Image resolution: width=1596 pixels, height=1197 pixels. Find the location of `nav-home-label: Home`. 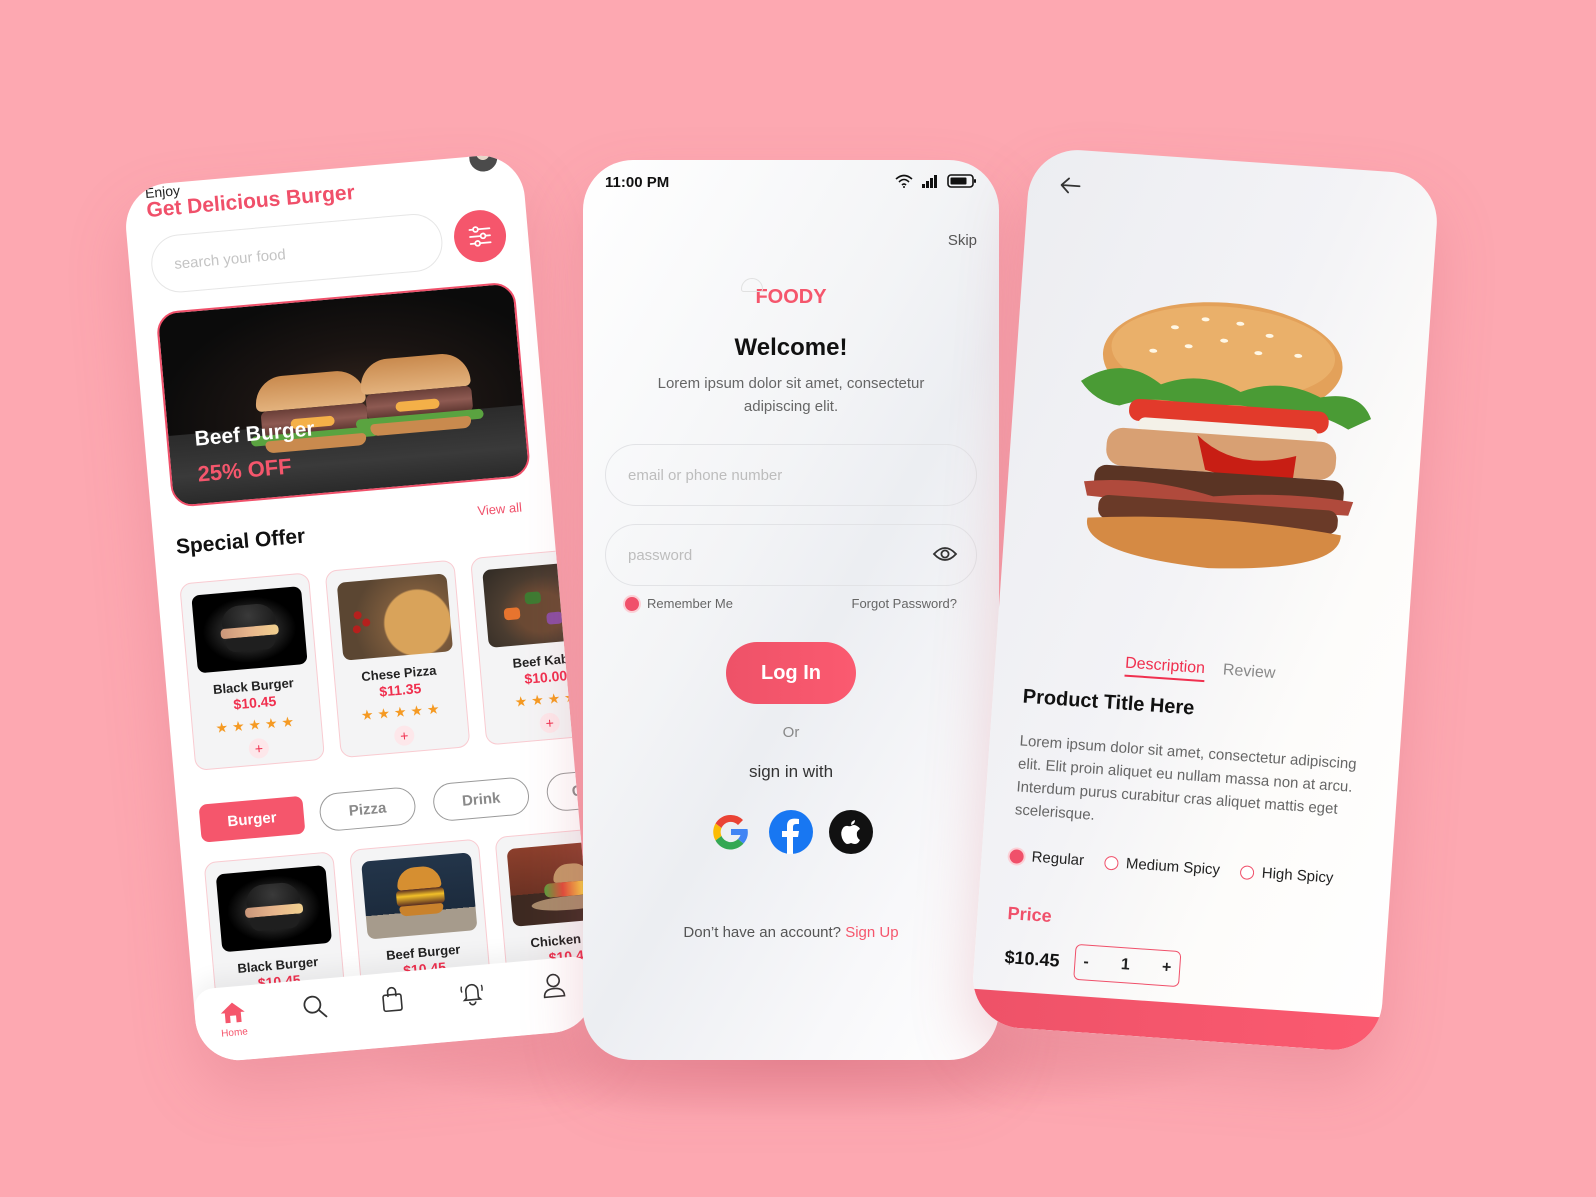

nav-home-label: Home is located at coordinates (234, 1033).